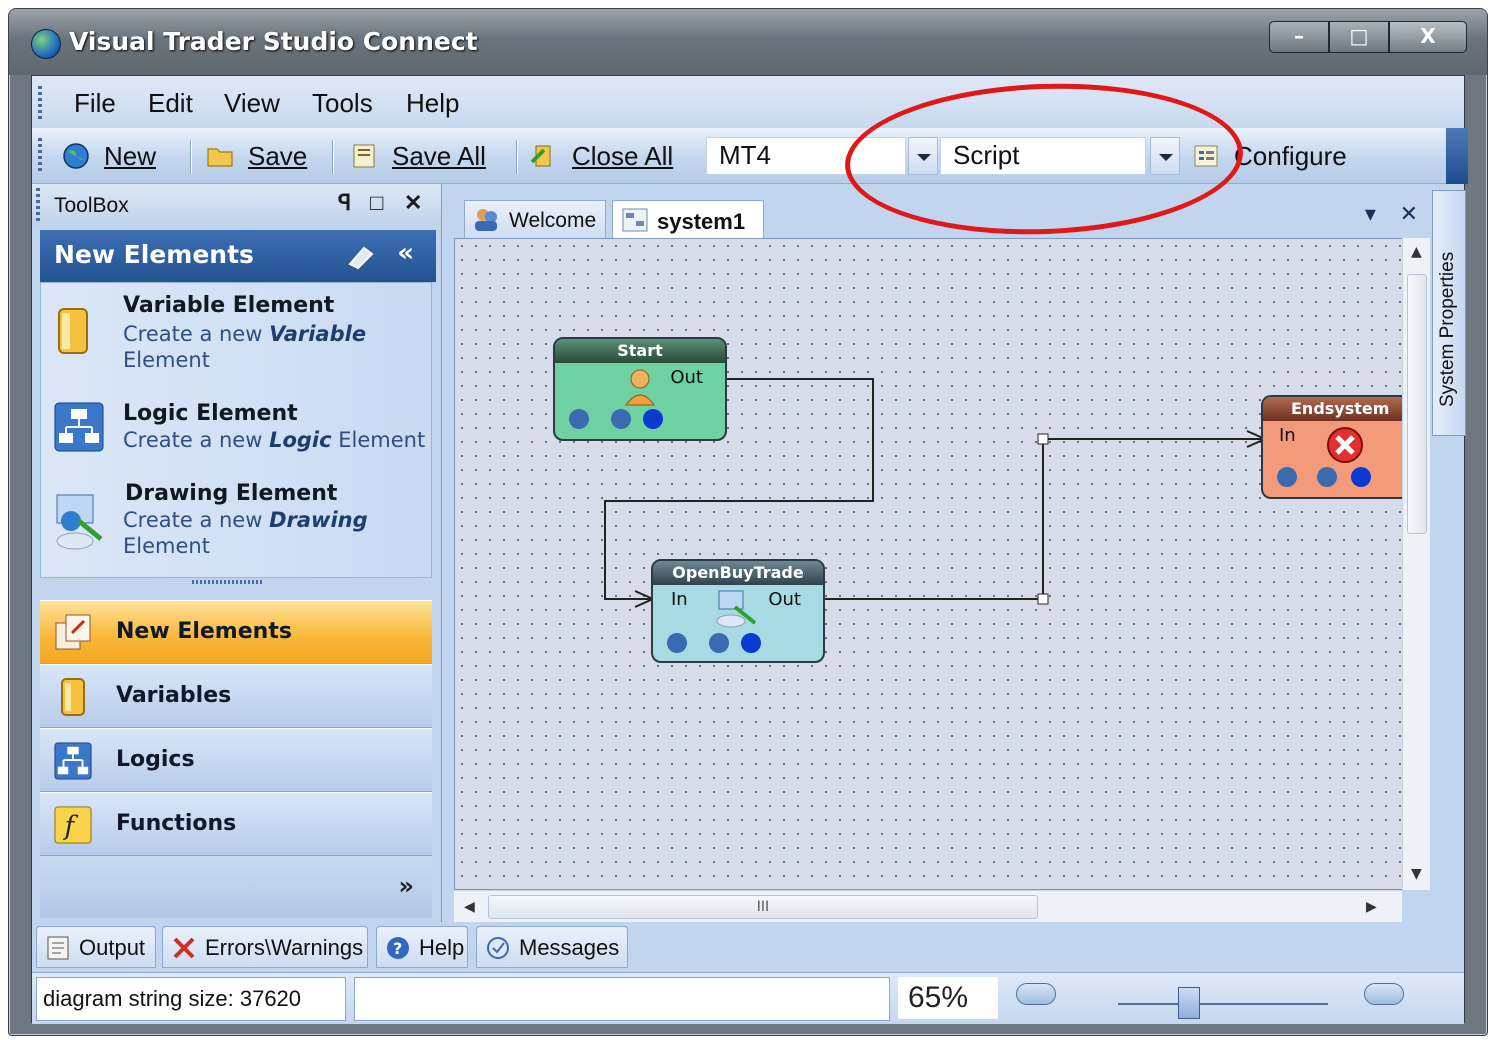 The image size is (1497, 1040). I want to click on globe-icon, so click(46, 44).